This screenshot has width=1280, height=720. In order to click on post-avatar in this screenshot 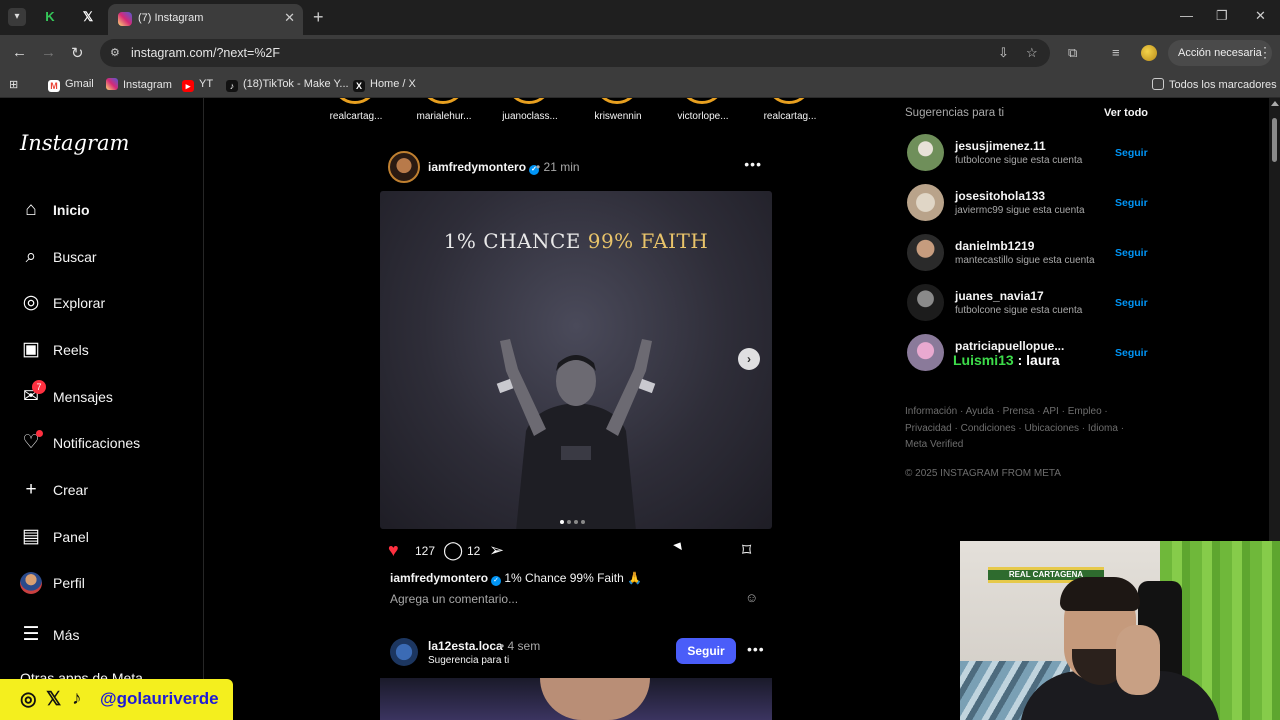, I will do `click(404, 167)`.